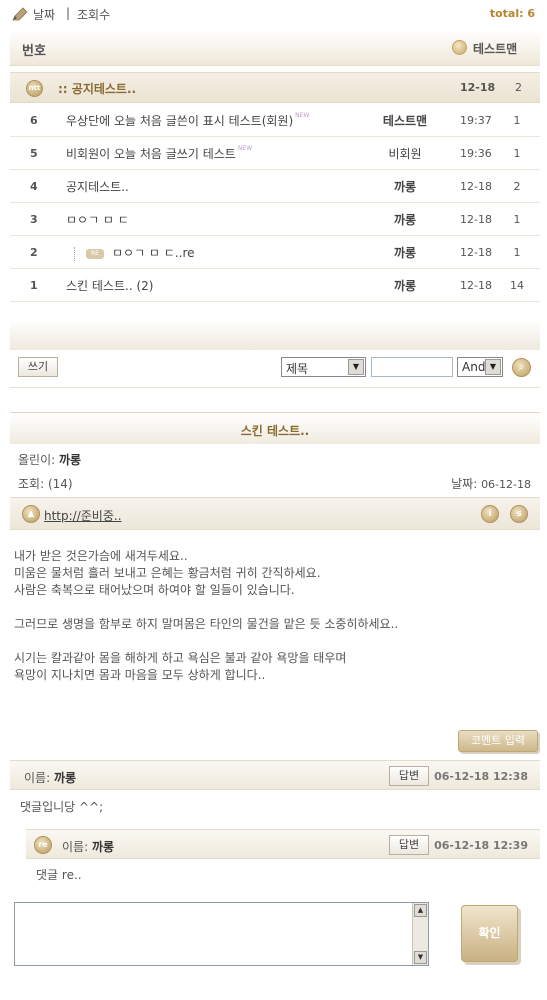 The height and width of the screenshot is (1000, 547). What do you see at coordinates (478, 87) in the screenshot?
I see `notice-date: 12-18` at bounding box center [478, 87].